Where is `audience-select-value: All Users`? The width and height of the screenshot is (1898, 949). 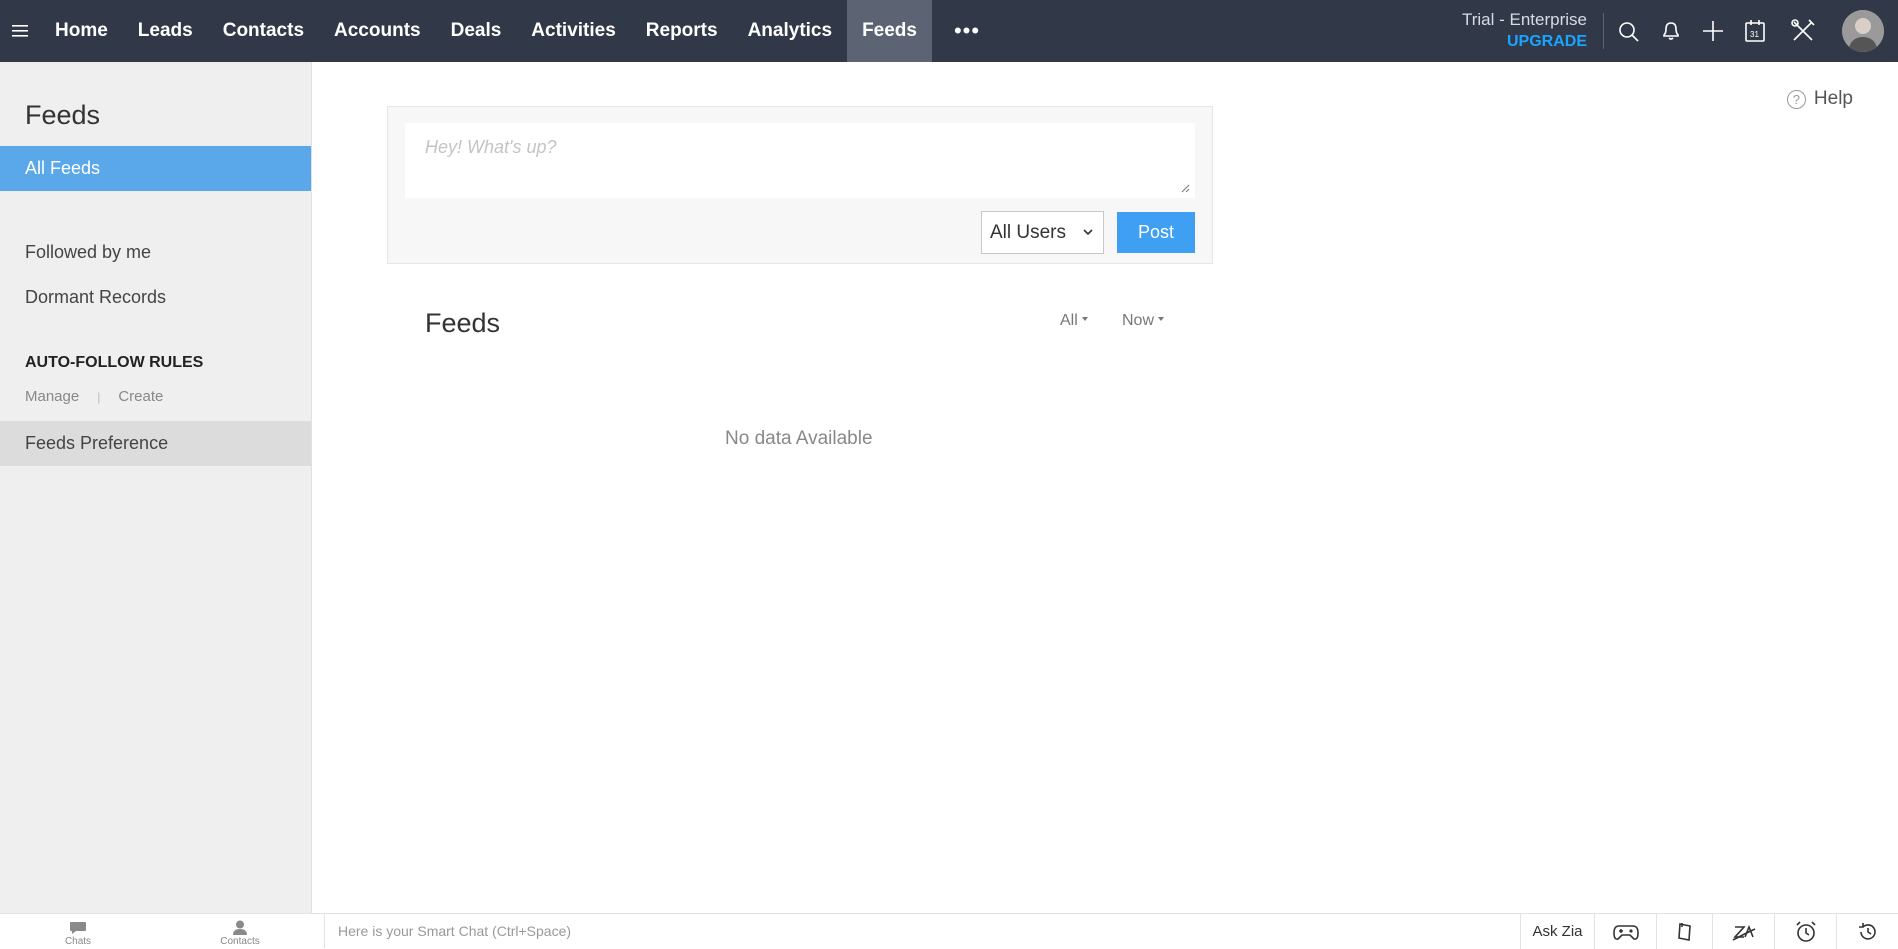 audience-select-value: All Users is located at coordinates (1028, 232).